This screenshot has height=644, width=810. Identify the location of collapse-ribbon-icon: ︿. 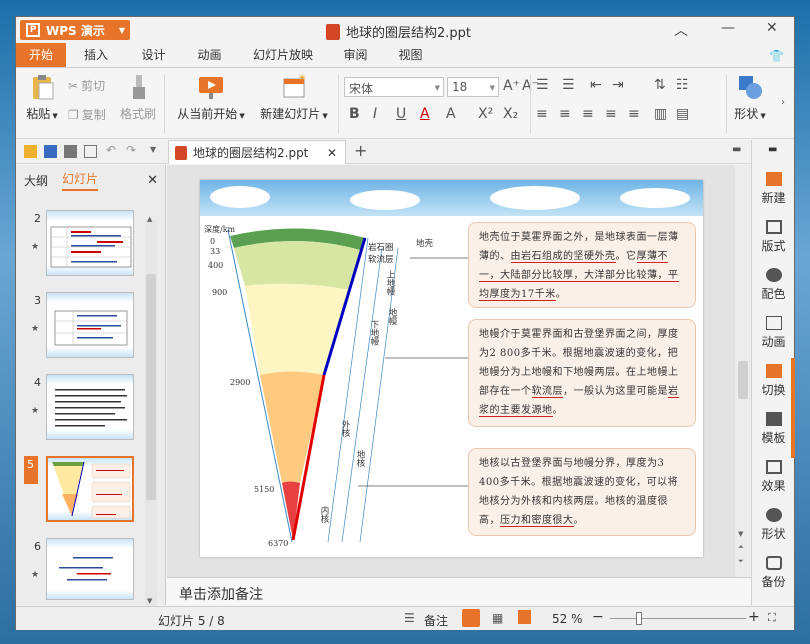
(681, 30).